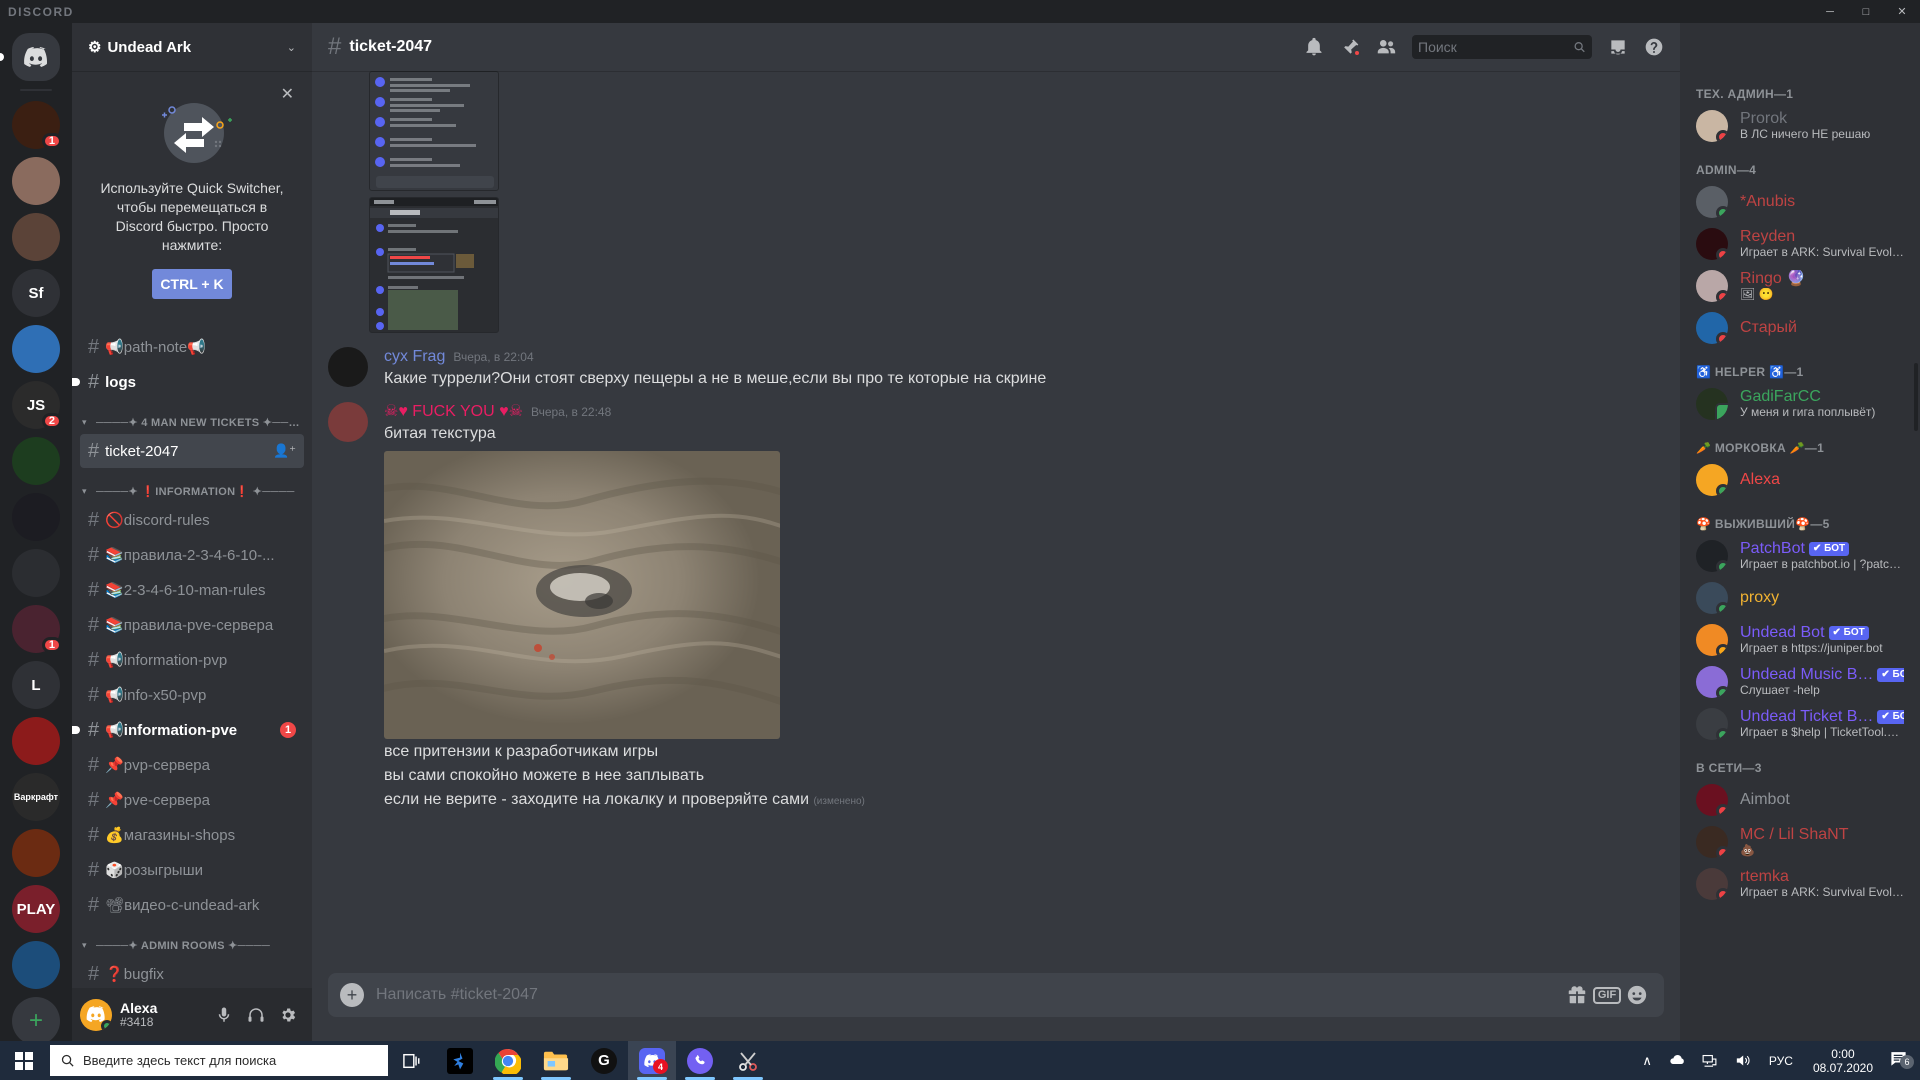 The height and width of the screenshot is (1080, 1920). What do you see at coordinates (192, 347) in the screenshot?
I see `sidebar-item-path-note: # 📢path-note📢` at bounding box center [192, 347].